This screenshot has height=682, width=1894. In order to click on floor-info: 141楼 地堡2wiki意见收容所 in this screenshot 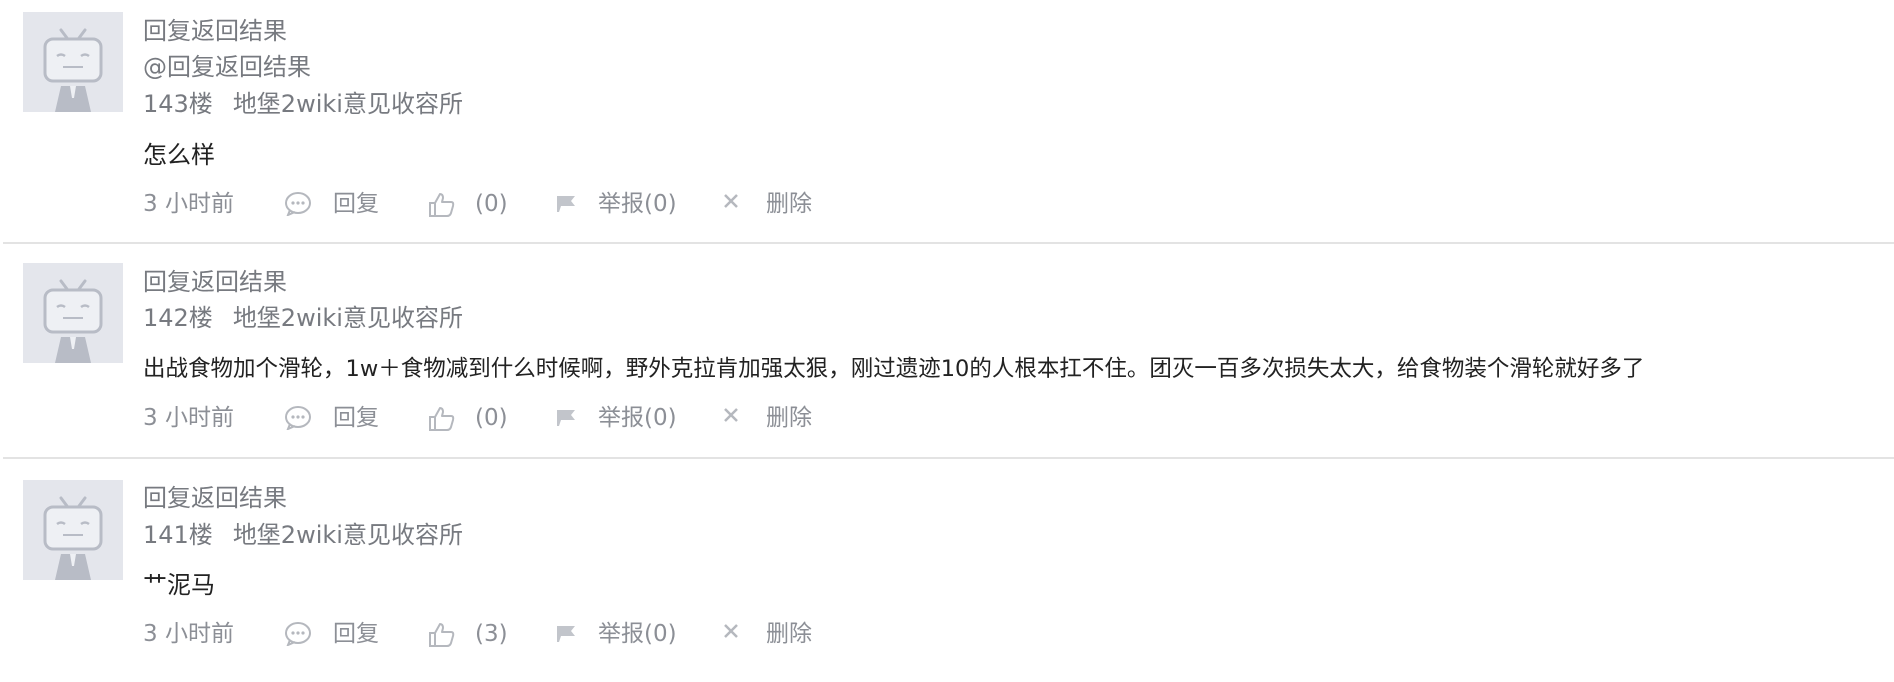, I will do `click(303, 535)`.